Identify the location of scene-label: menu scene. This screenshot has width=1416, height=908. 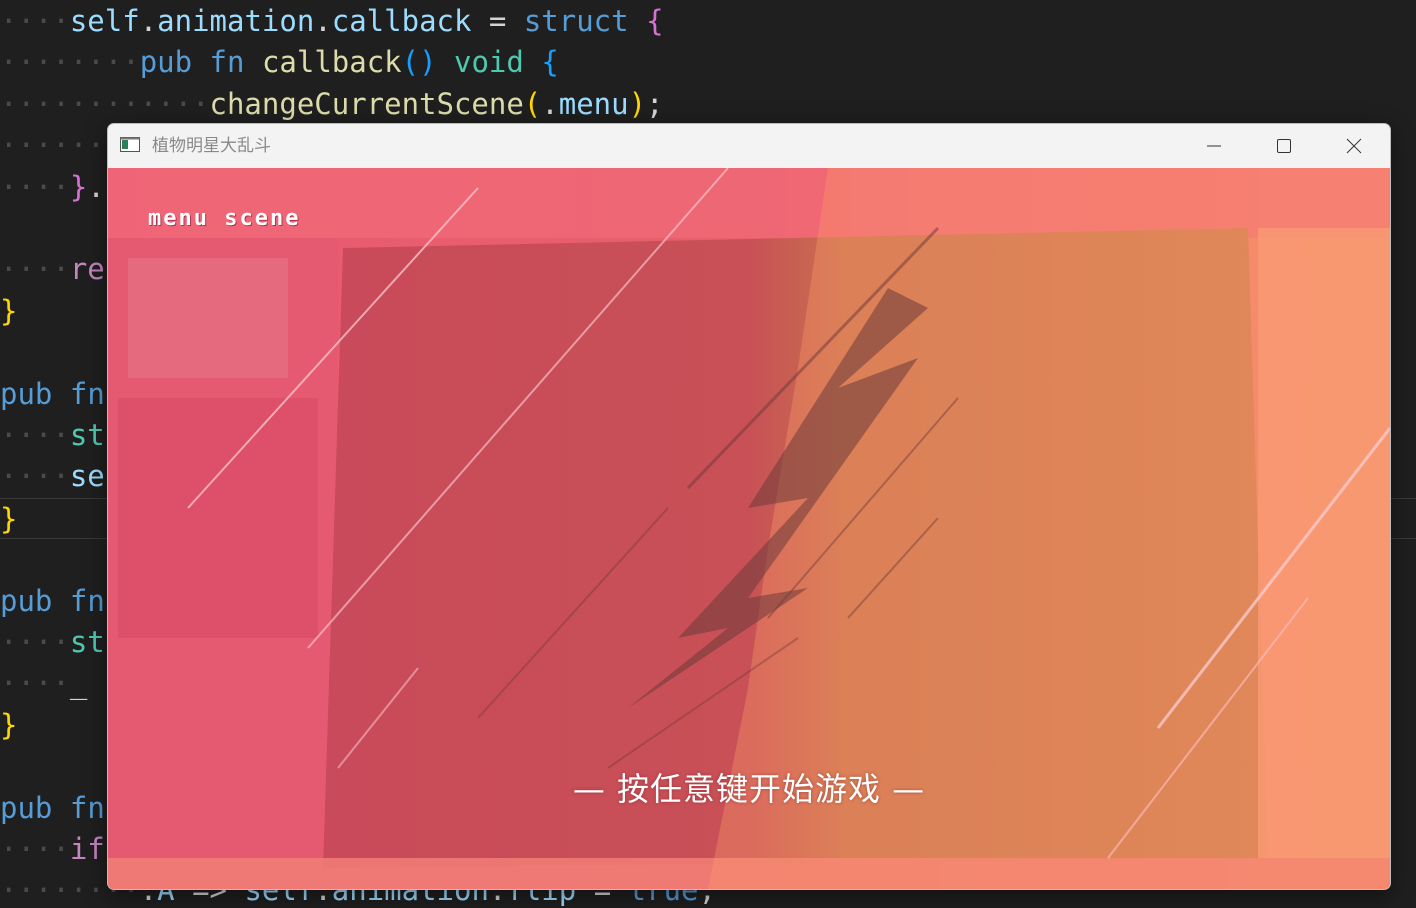
(224, 218).